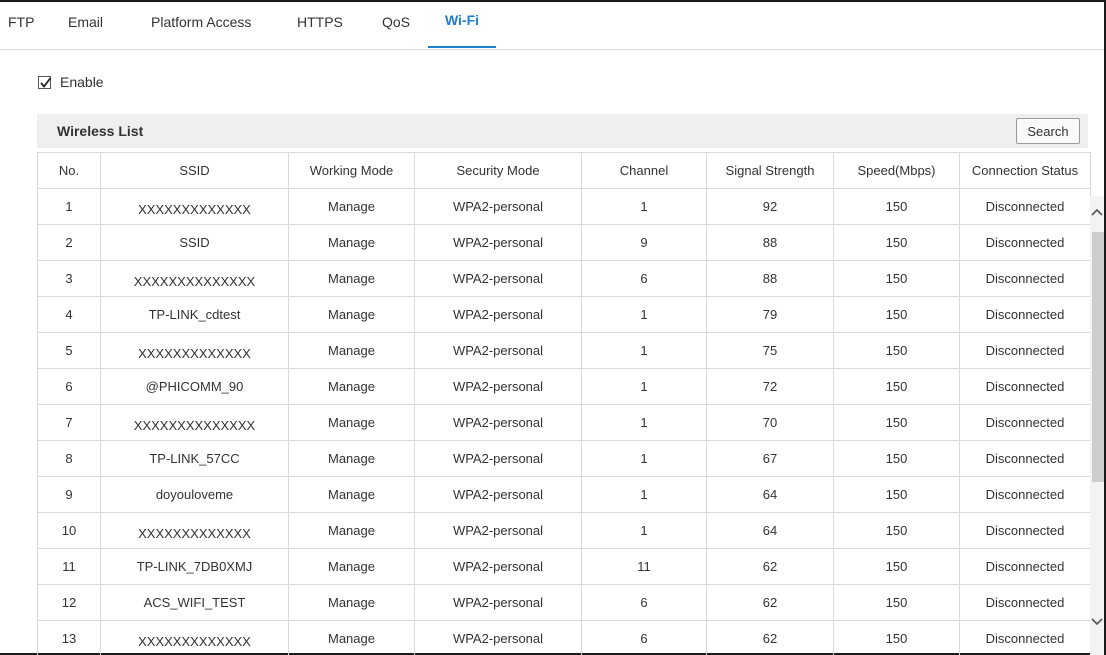  What do you see at coordinates (45, 82) in the screenshot?
I see `enable-checkbox` at bounding box center [45, 82].